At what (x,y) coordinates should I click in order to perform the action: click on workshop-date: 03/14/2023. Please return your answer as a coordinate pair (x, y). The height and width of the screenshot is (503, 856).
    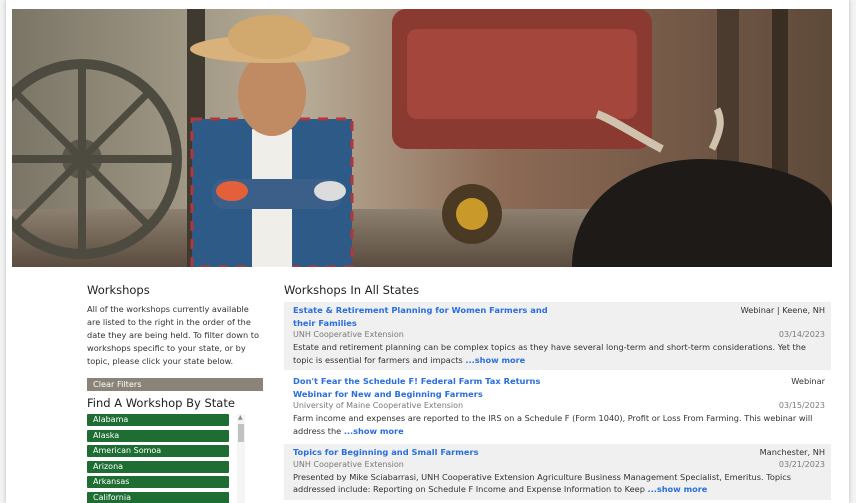
    Looking at the image, I should click on (801, 334).